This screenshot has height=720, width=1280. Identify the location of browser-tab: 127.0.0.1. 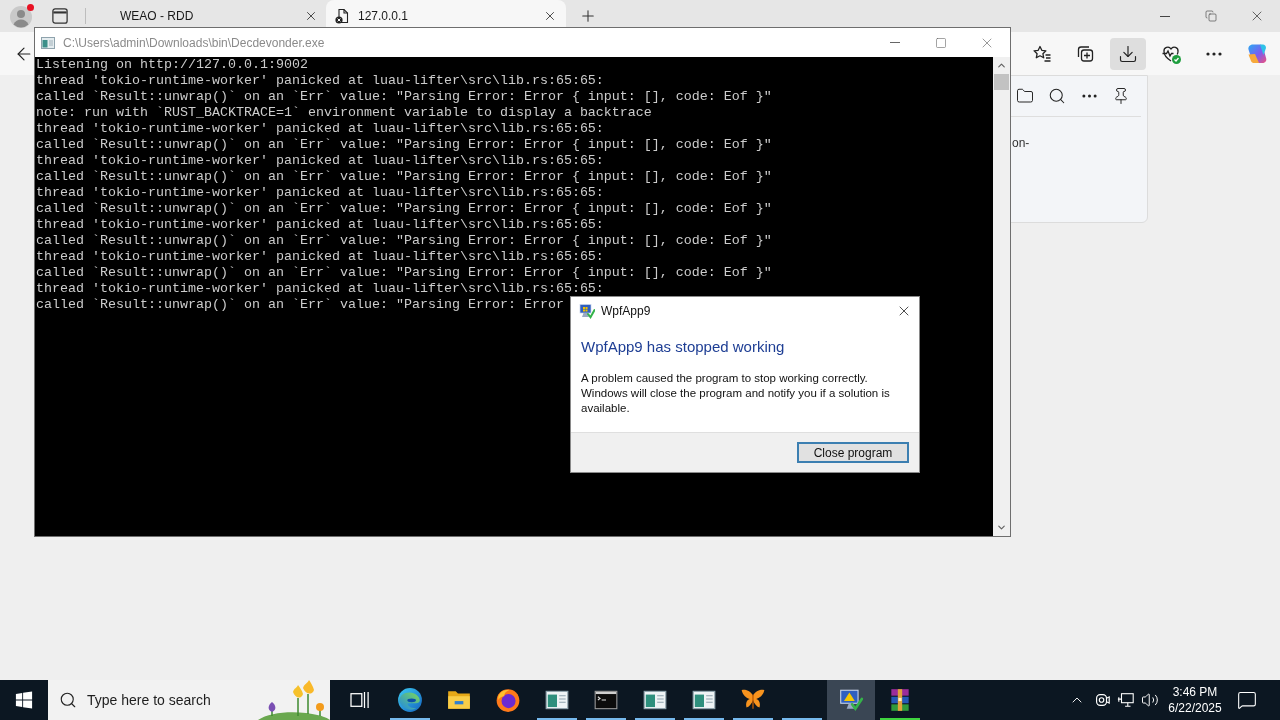
(446, 13).